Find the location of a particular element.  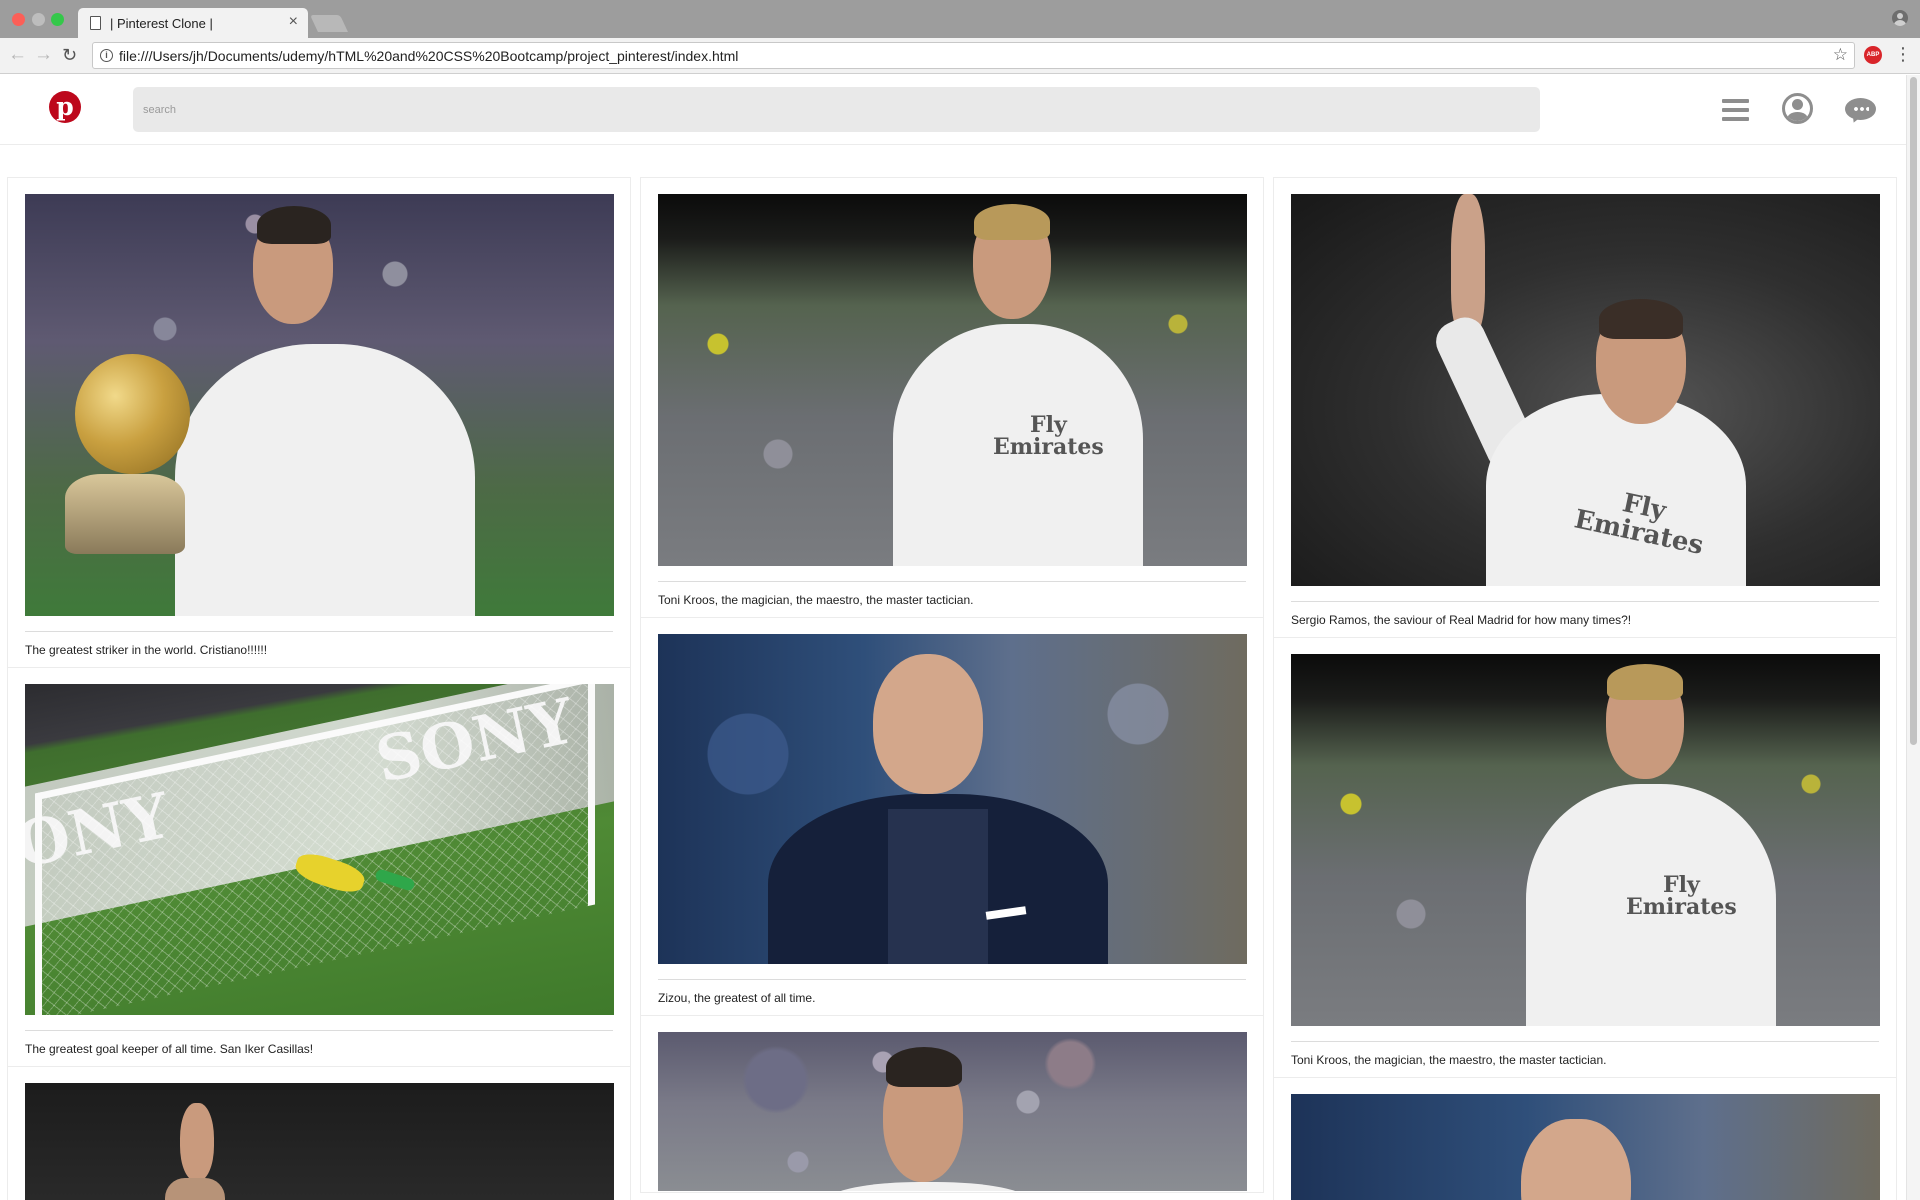

browser-menu-icon: ⋮ is located at coordinates (1903, 54).